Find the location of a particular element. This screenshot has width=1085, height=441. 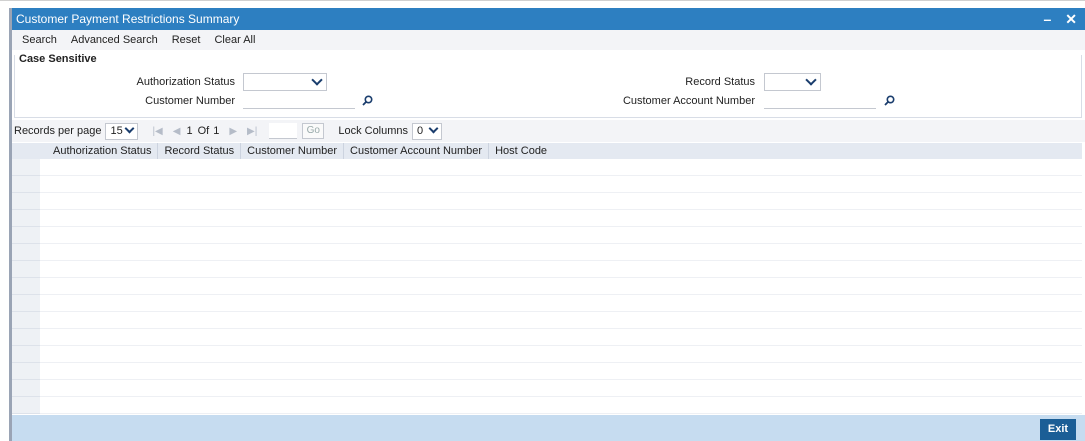

current-page: 1 is located at coordinates (189, 131).